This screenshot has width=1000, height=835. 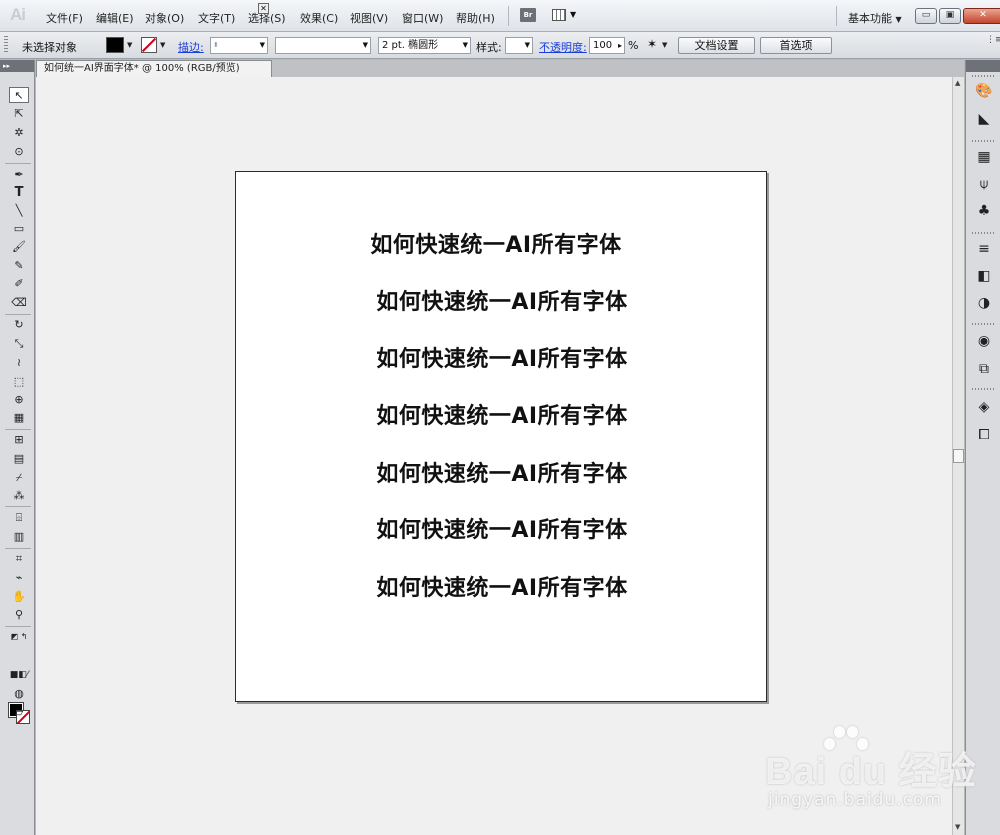 I want to click on direct-selection-tool-icon: ⇱, so click(x=19, y=114).